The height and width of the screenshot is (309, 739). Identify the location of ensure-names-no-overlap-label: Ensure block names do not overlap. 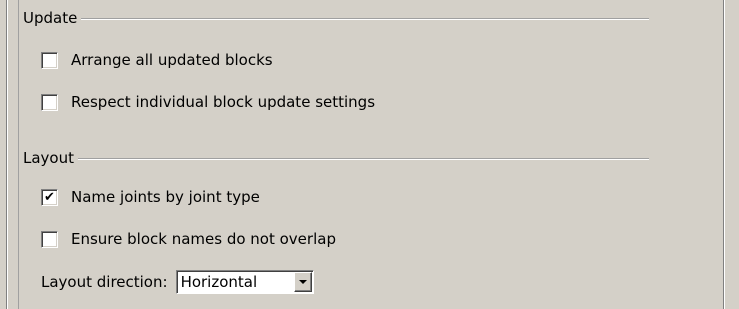
(203, 239).